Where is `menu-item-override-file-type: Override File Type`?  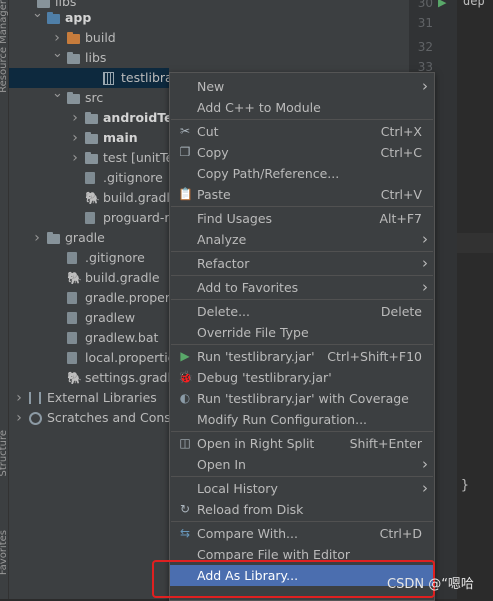 menu-item-override-file-type: Override File Type is located at coordinates (302, 332).